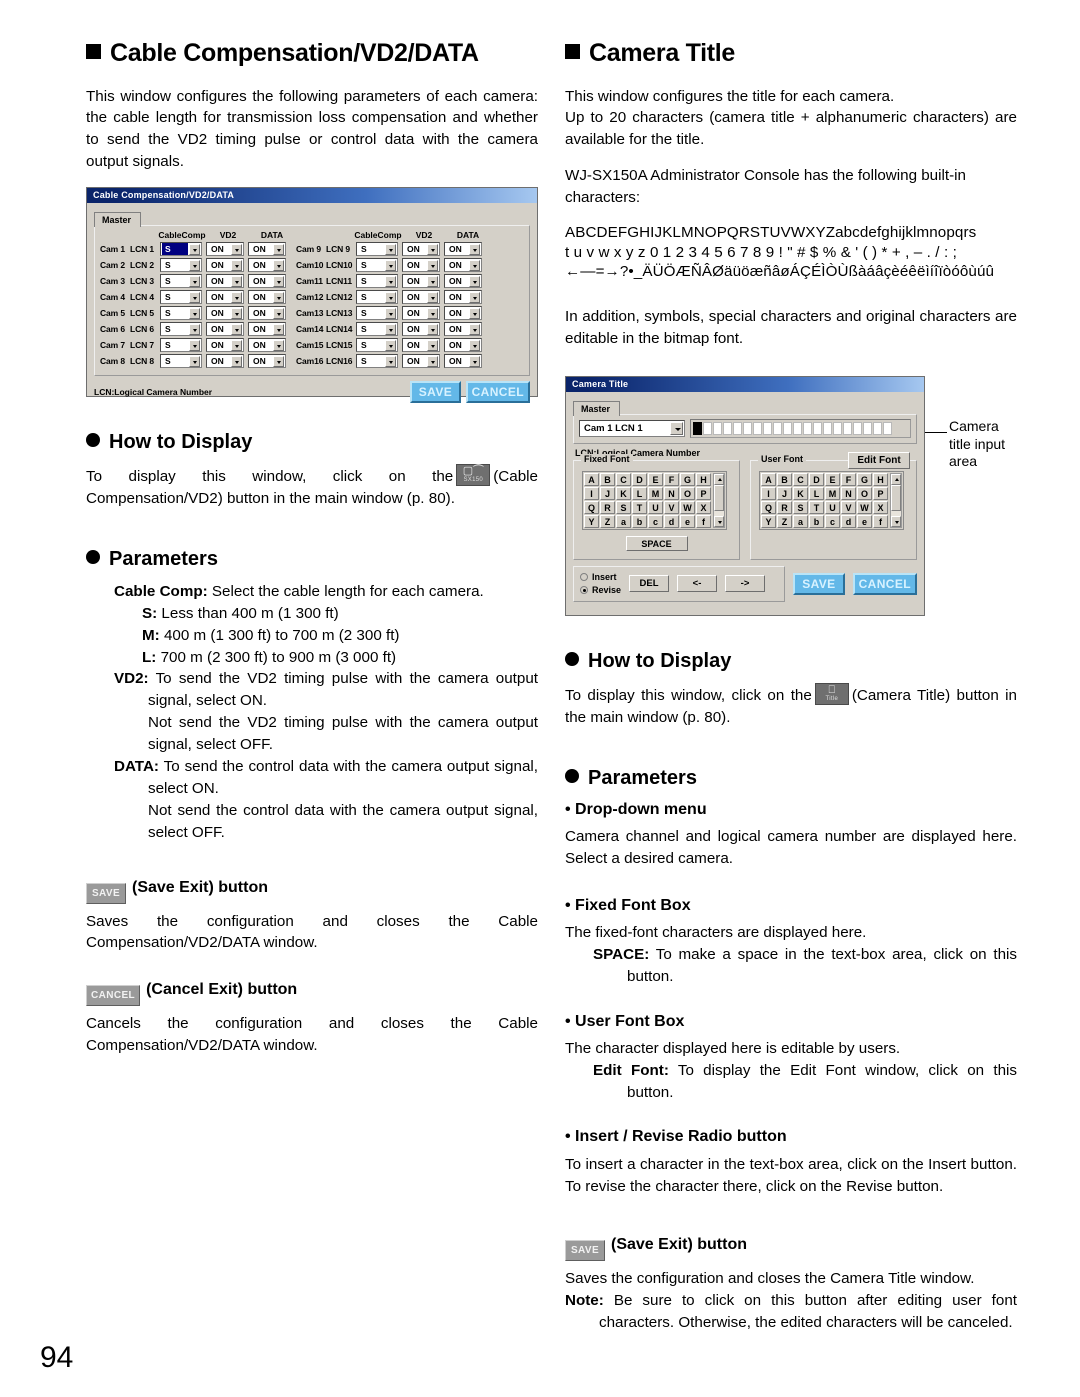 This screenshot has width=1080, height=1397. What do you see at coordinates (697, 584) in the screenshot?
I see `move-left-button: <-` at bounding box center [697, 584].